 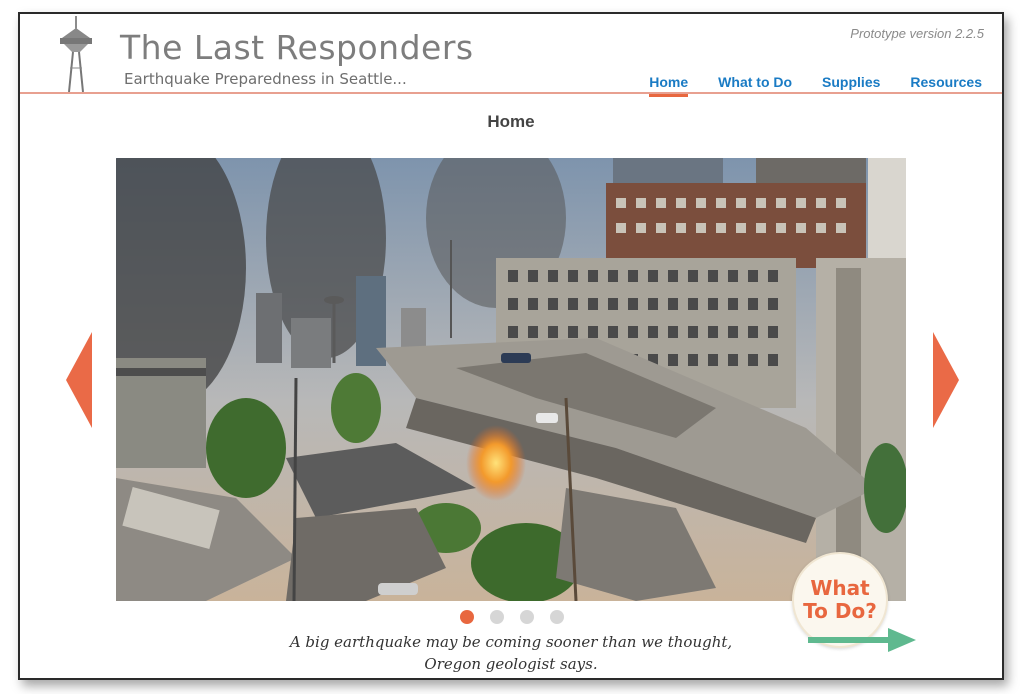 What do you see at coordinates (76, 54) in the screenshot?
I see `space-needle-icon` at bounding box center [76, 54].